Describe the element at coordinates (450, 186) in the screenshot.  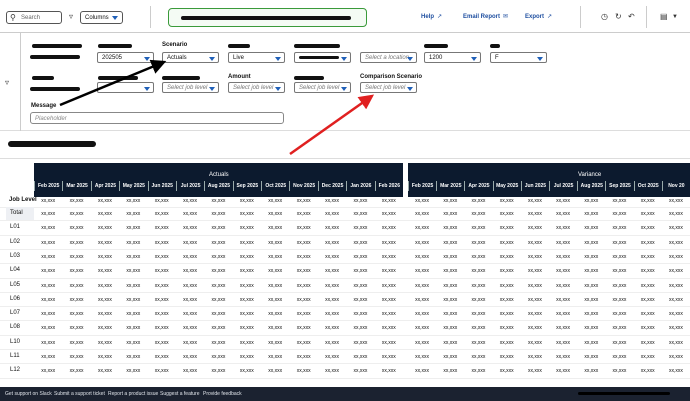
I see `month-header: Mar 2025` at that location.